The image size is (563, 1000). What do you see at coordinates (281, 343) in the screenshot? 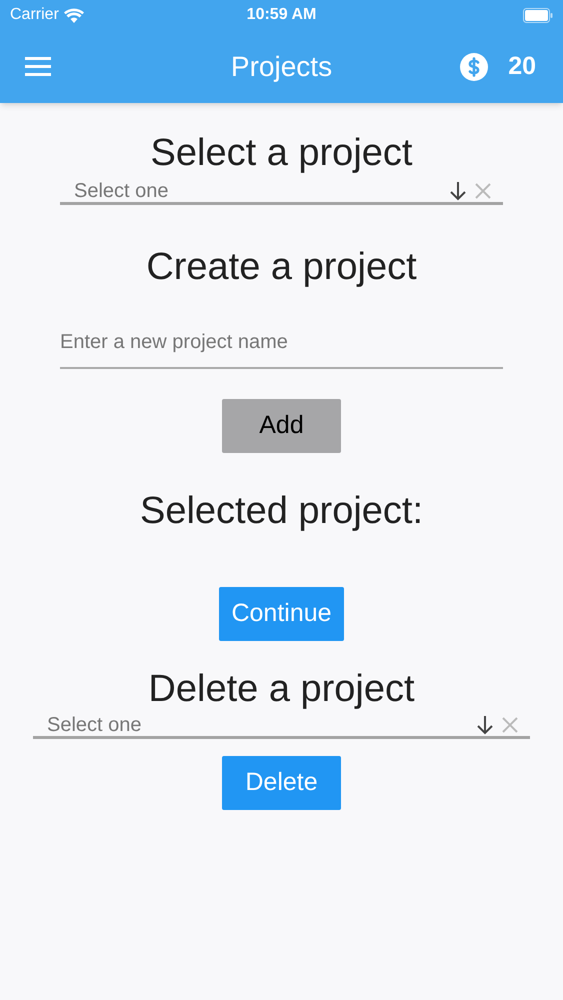
I see `project-name-field: Enter a new project name` at bounding box center [281, 343].